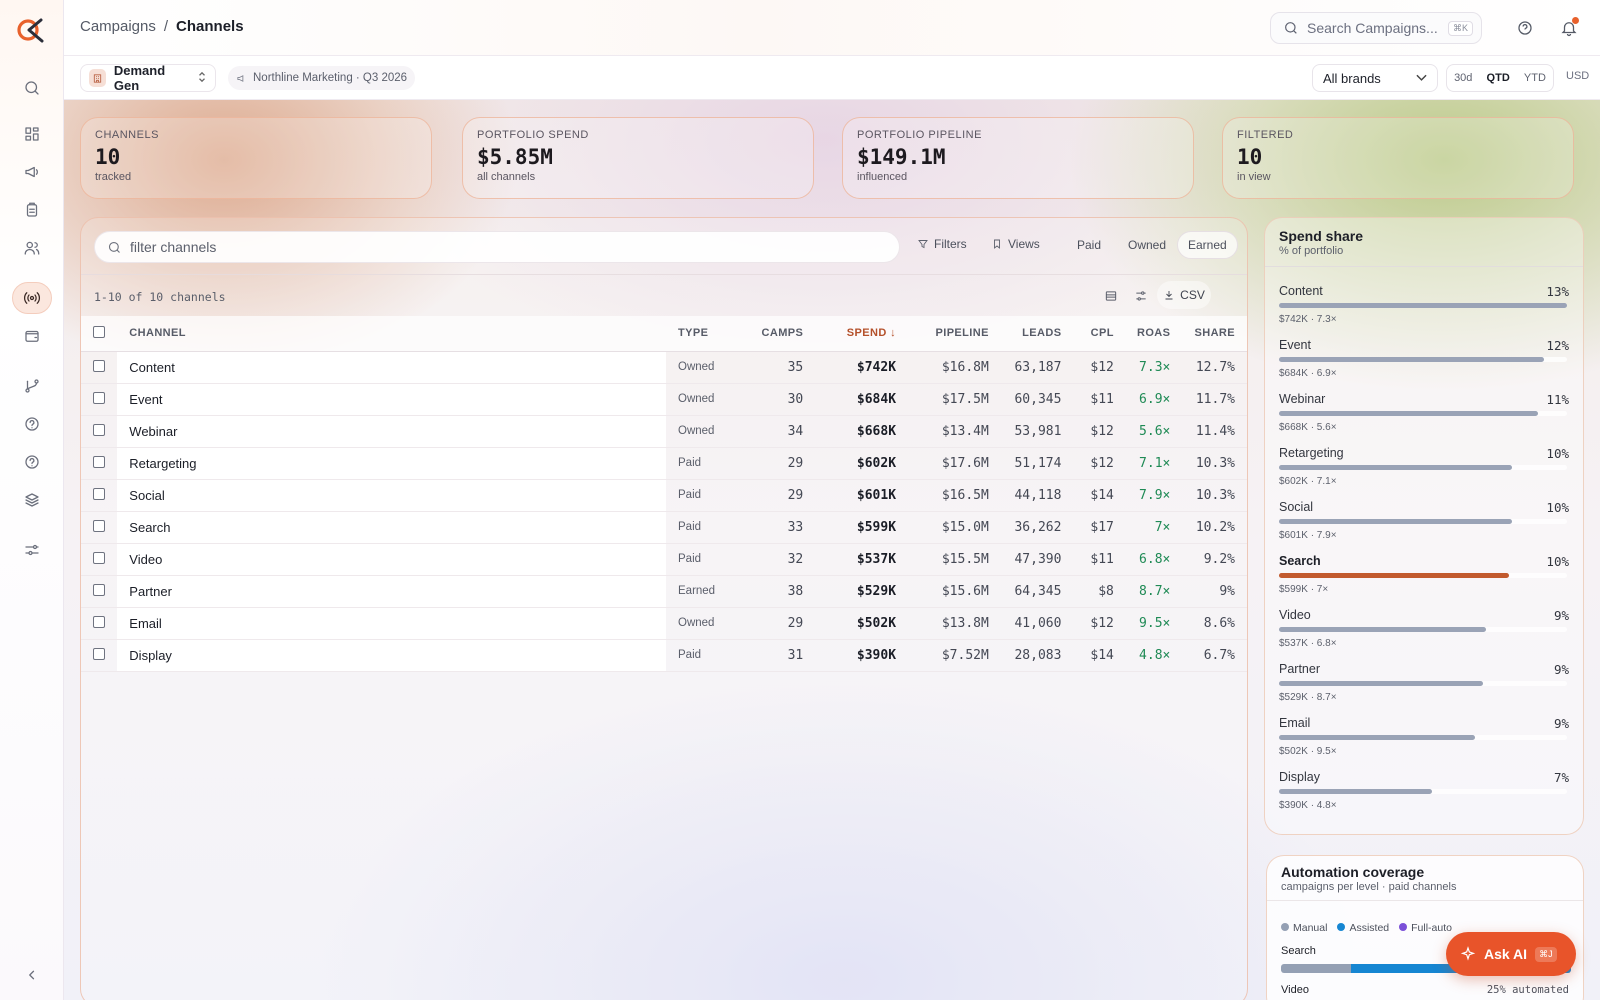 This screenshot has height=1000, width=1600. I want to click on spend-share-item: Webinar 11% $668K · 5.6×, so click(1424, 419).